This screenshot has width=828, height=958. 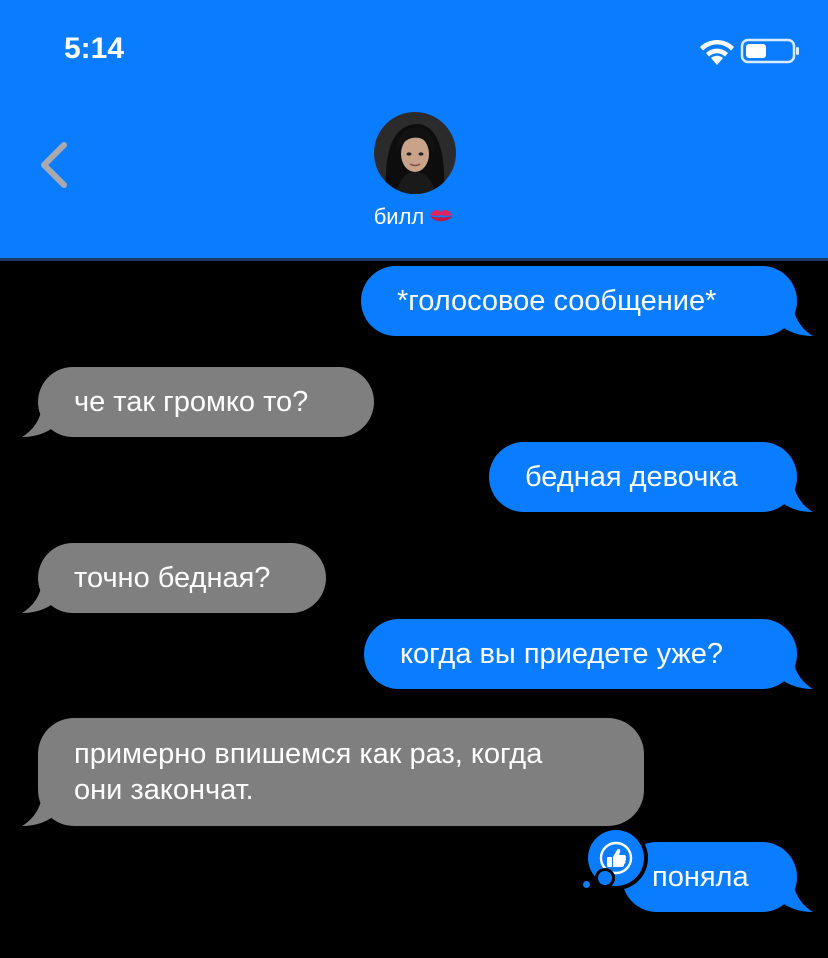 What do you see at coordinates (769, 51) in the screenshot?
I see `battery-icon` at bounding box center [769, 51].